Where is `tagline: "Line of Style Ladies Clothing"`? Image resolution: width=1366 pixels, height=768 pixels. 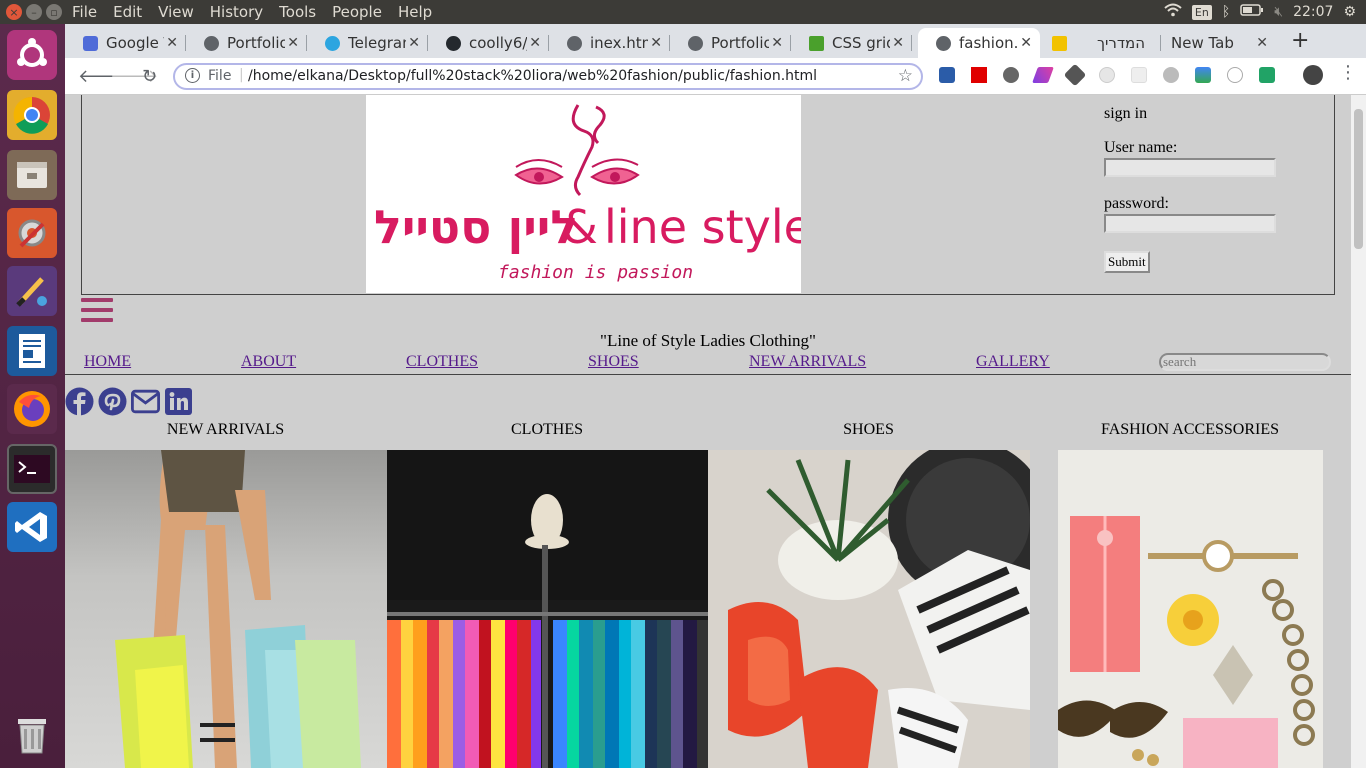
tagline: "Line of Style Ladies Clothing" is located at coordinates (708, 340).